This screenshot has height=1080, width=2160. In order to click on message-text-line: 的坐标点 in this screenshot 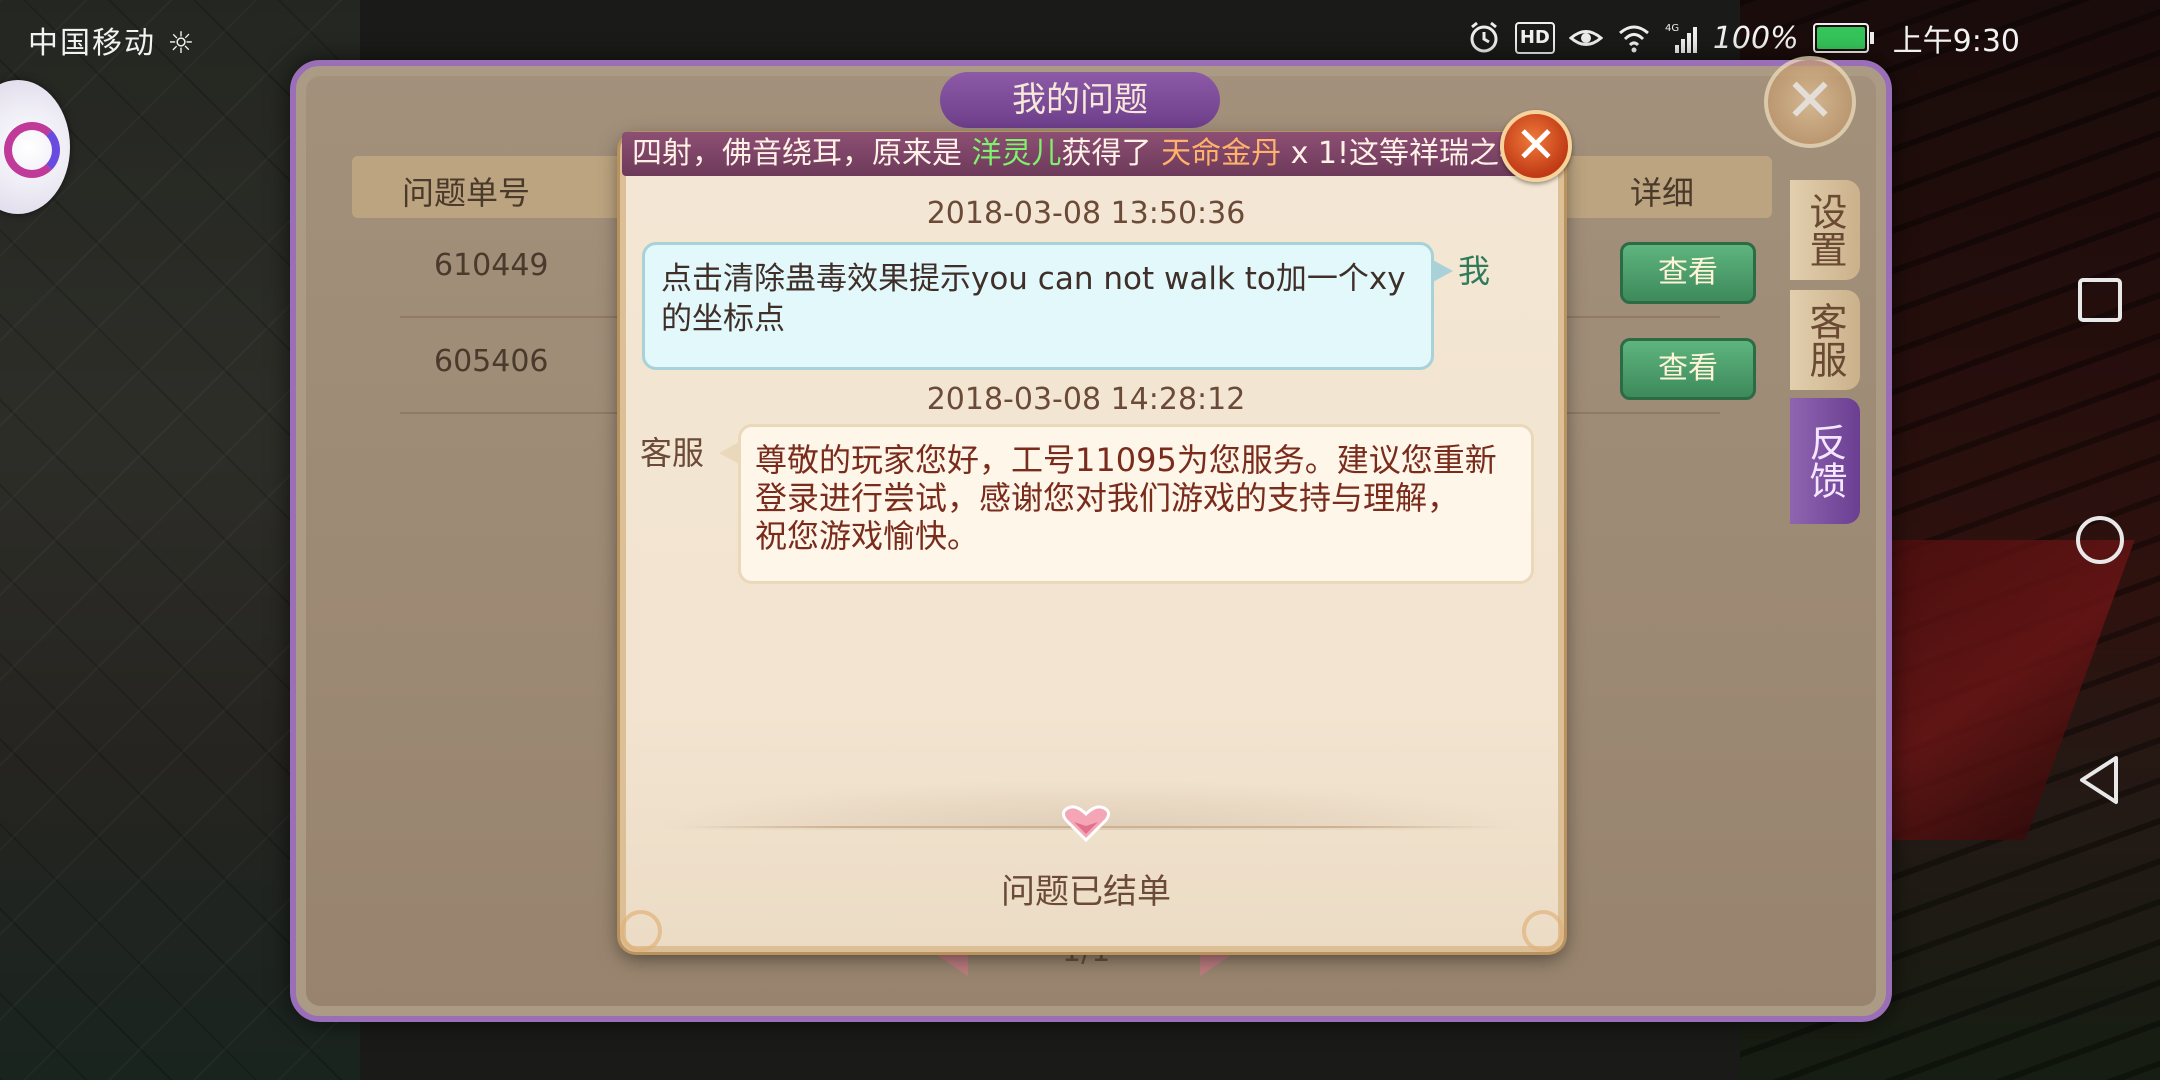, I will do `click(723, 319)`.